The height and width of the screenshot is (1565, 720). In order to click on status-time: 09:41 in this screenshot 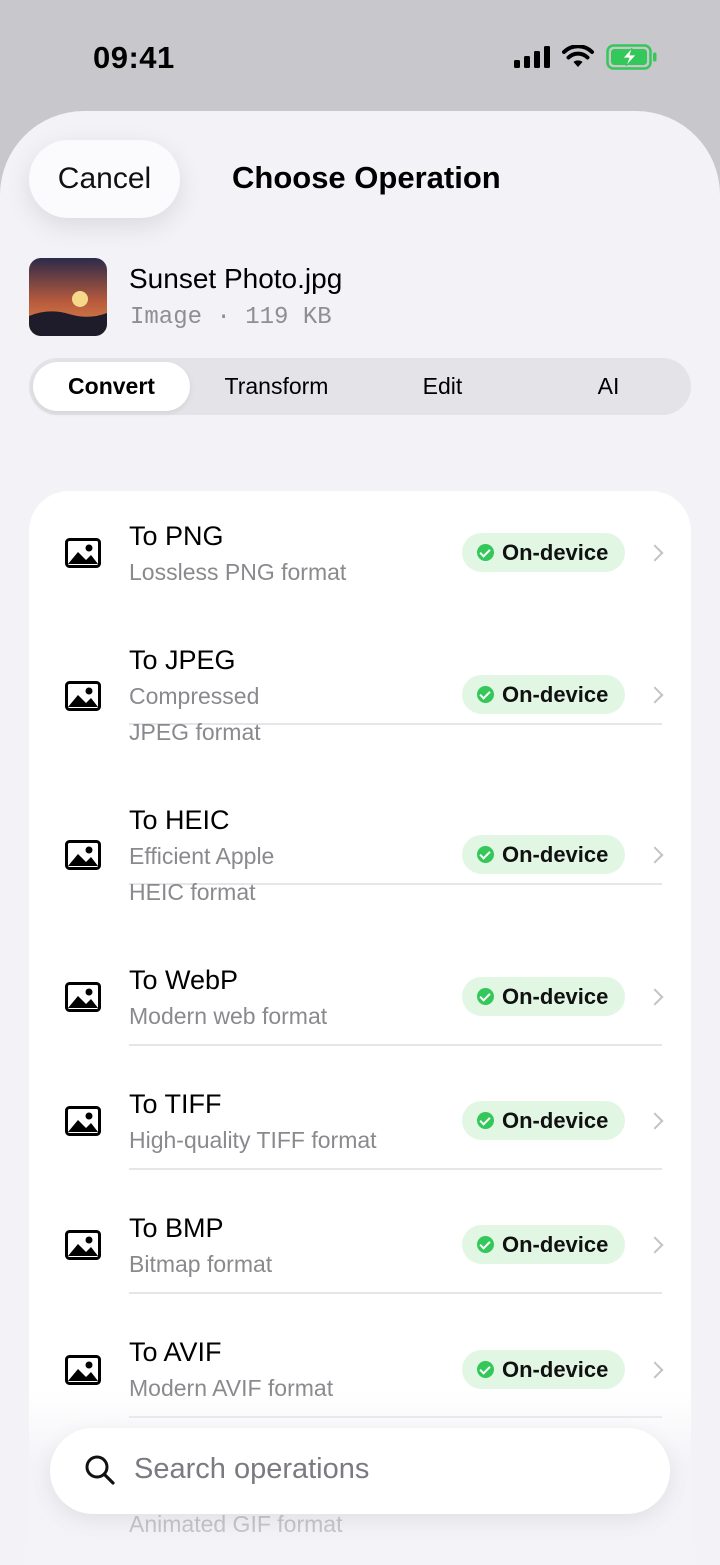, I will do `click(134, 57)`.